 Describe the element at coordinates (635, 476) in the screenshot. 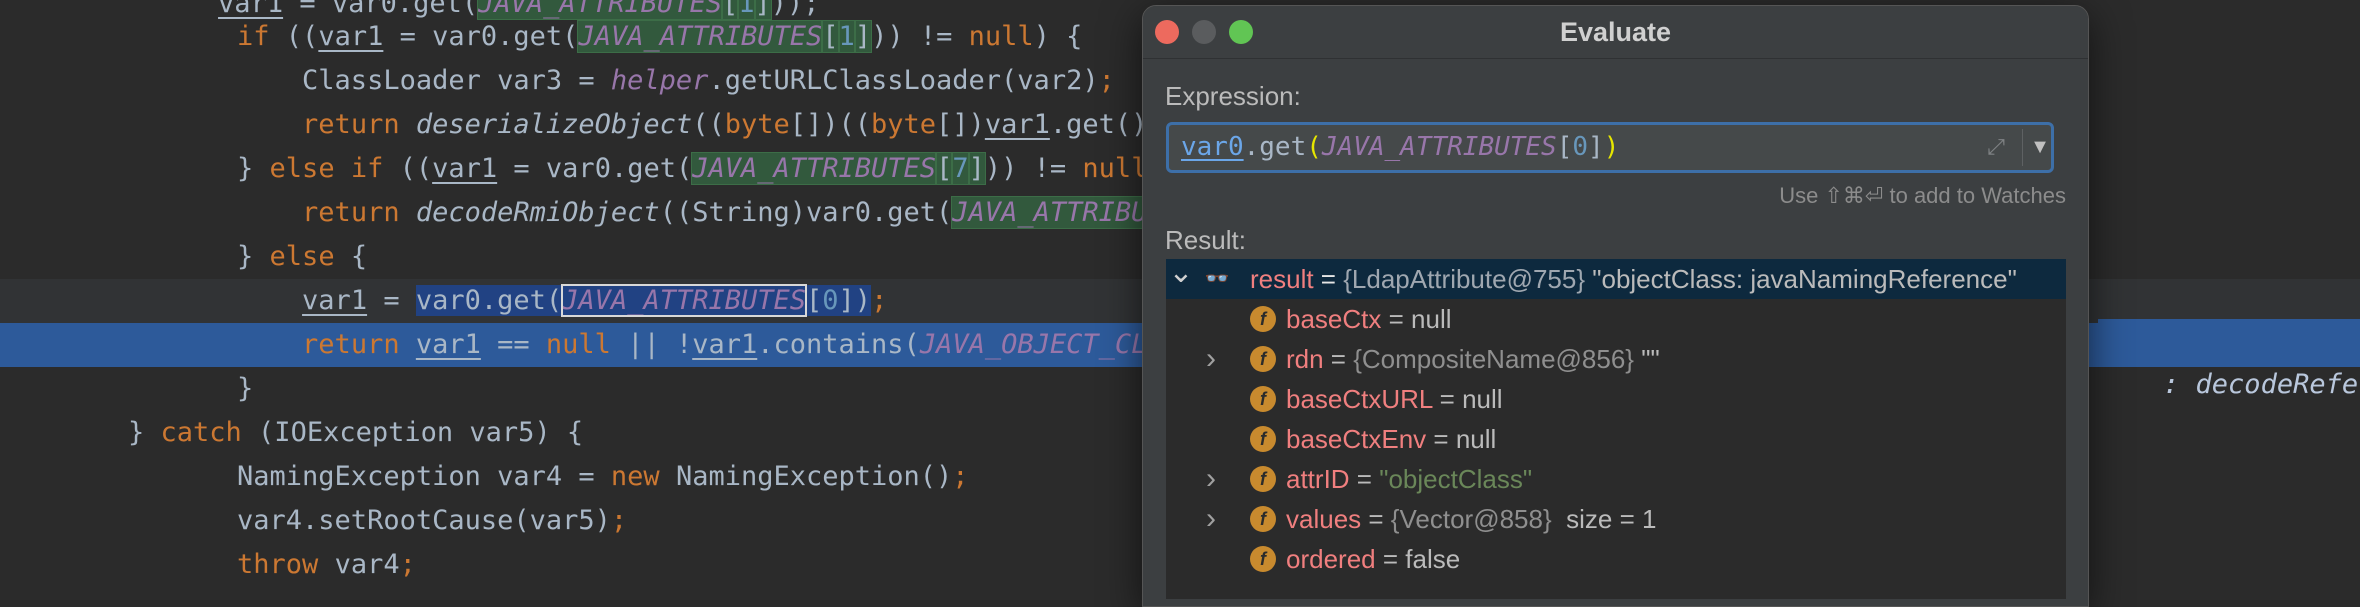

I see `code-token: new` at that location.